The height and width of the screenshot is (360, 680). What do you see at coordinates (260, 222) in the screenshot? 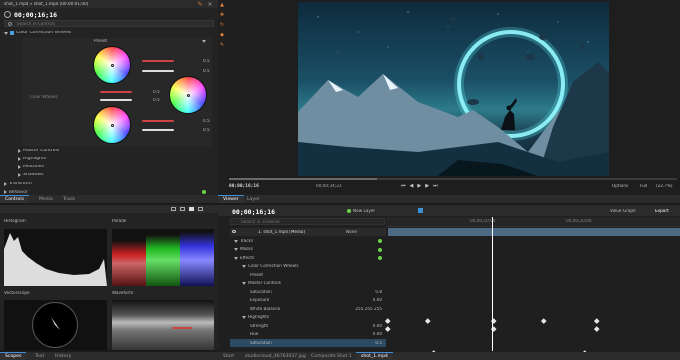
I see `timeline-search-input: Search in Timeline` at bounding box center [260, 222].